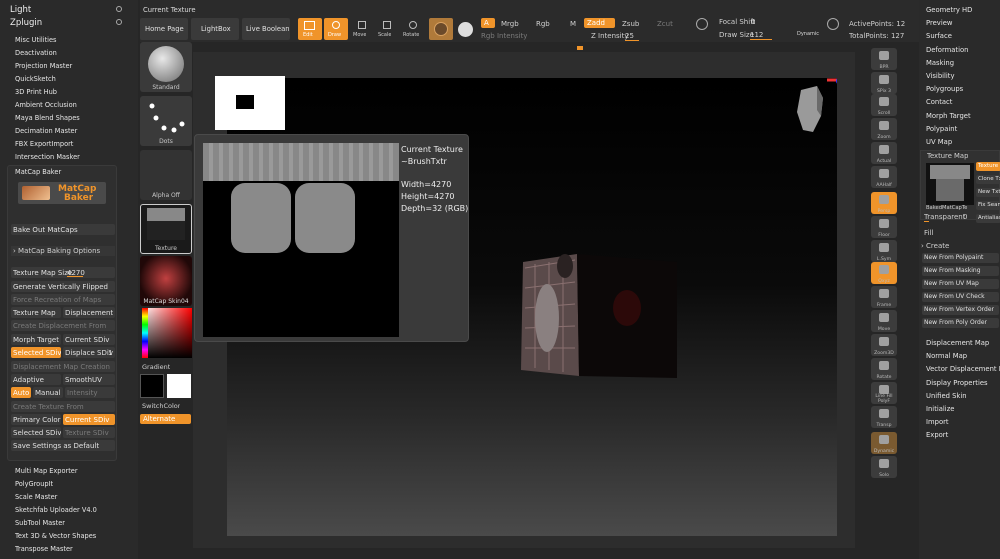 The width and height of the screenshot is (1000, 559). What do you see at coordinates (935, 246) in the screenshot?
I see `create-toggle: › Create` at bounding box center [935, 246].